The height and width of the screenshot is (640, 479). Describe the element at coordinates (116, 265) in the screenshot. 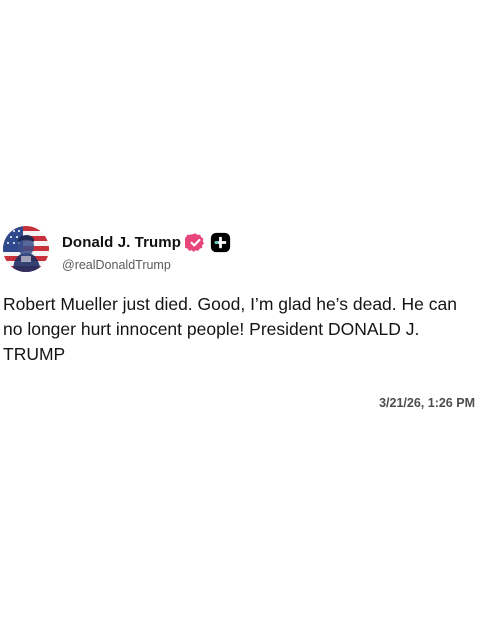

I see `author-handle: @realDonaldTrump` at that location.